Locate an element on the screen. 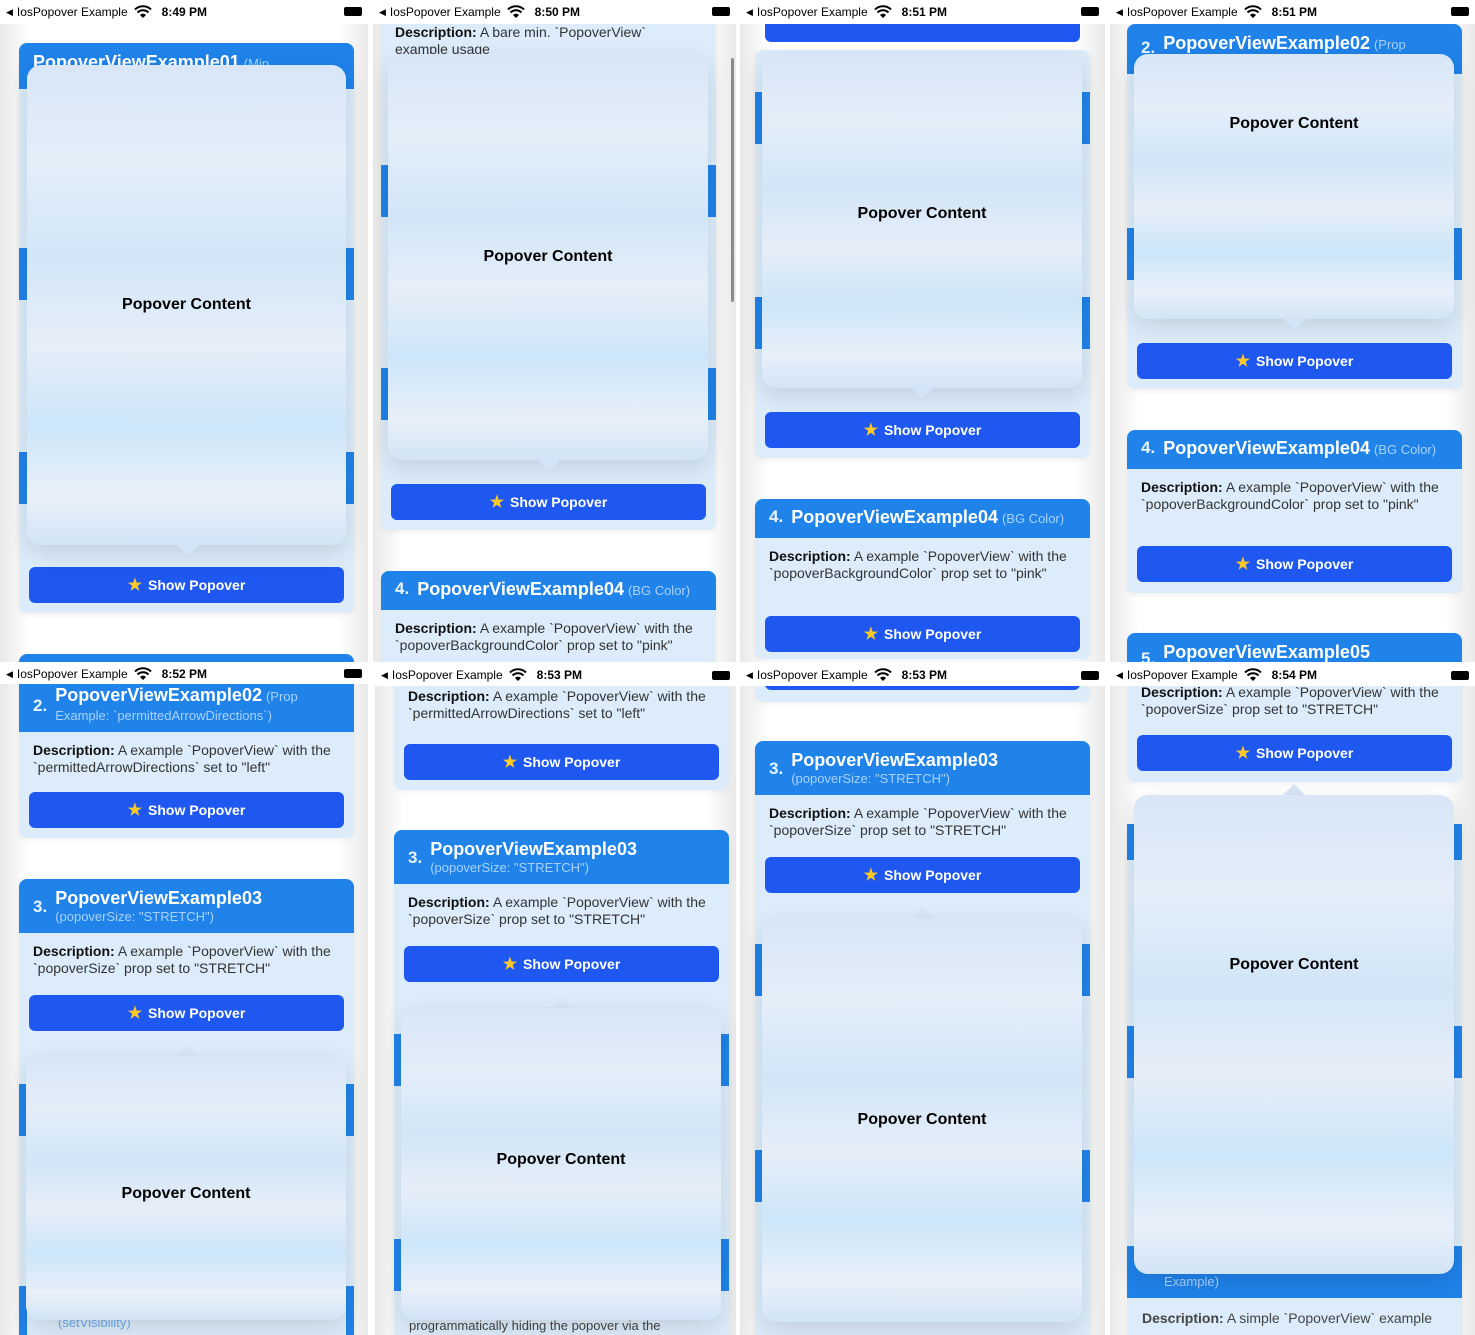 The image size is (1475, 1335). card-subtitle: (popoverSize: "STRETCH") is located at coordinates (870, 778).